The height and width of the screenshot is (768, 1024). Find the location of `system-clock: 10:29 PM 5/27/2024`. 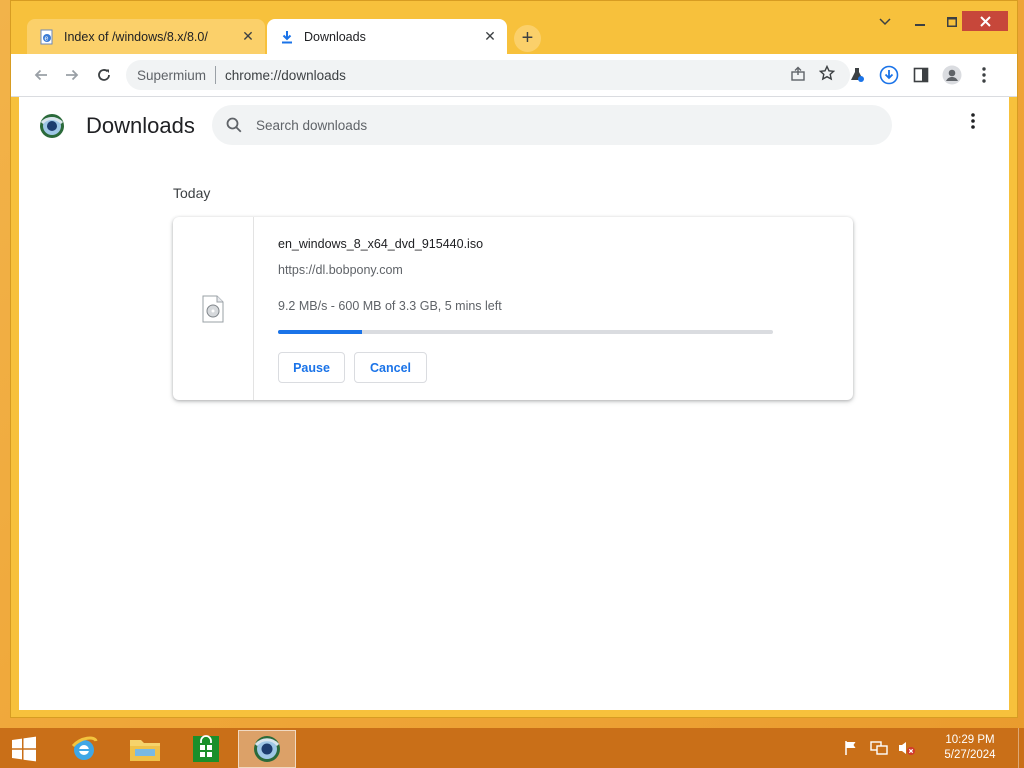

system-clock: 10:29 PM 5/27/2024 is located at coordinates (970, 748).